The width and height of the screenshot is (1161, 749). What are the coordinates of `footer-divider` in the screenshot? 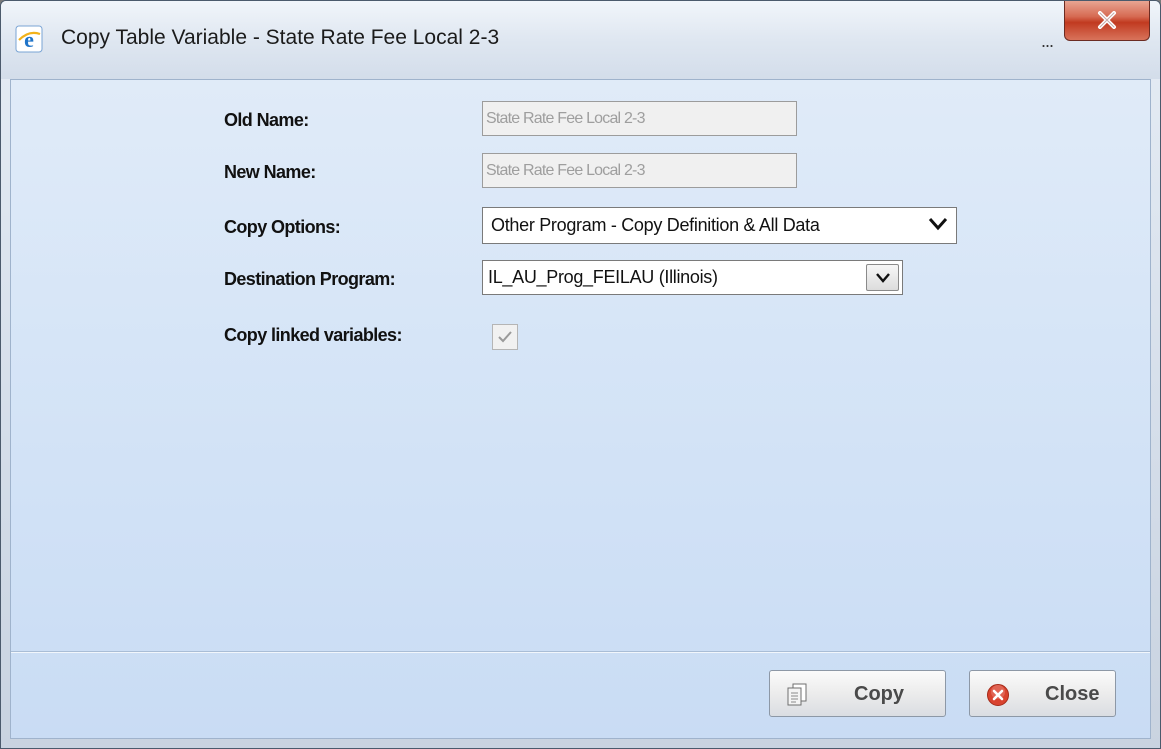 It's located at (580, 652).